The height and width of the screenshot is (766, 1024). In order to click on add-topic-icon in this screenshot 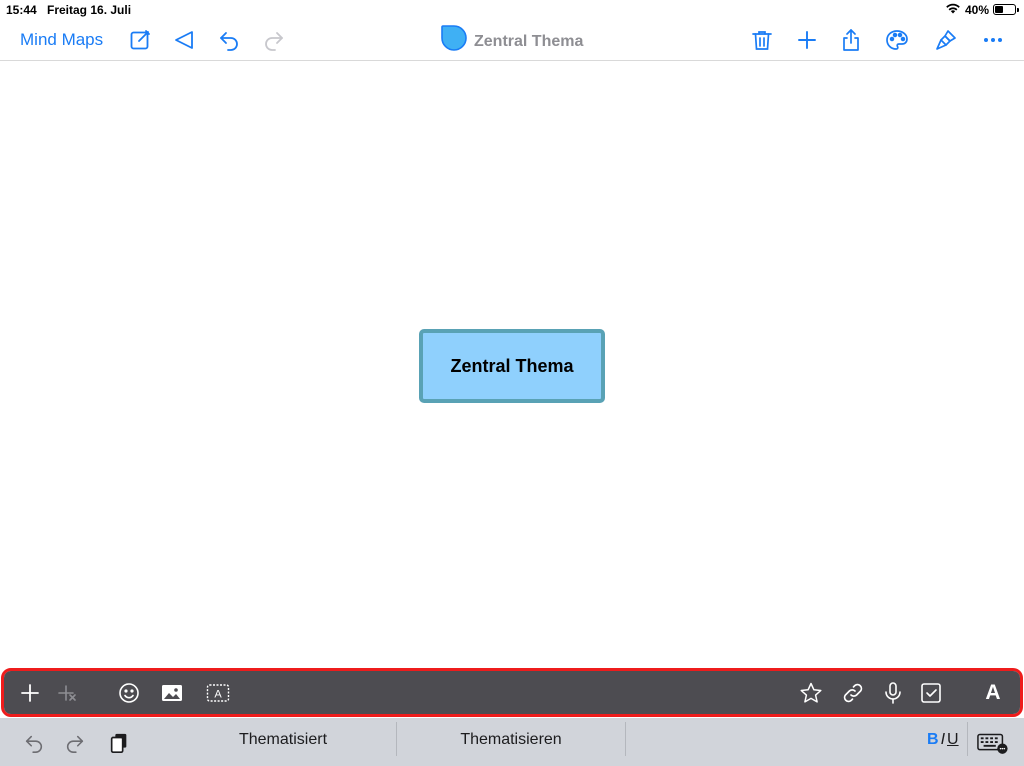, I will do `click(30, 693)`.